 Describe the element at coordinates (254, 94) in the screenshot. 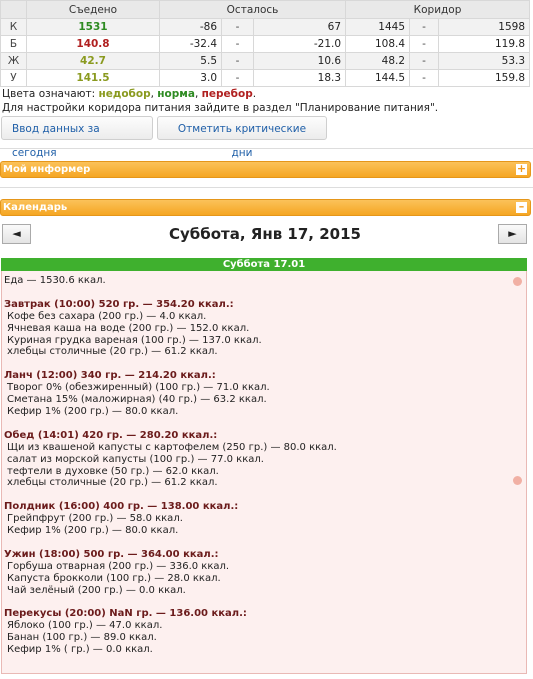

I see `legend-end: .` at that location.